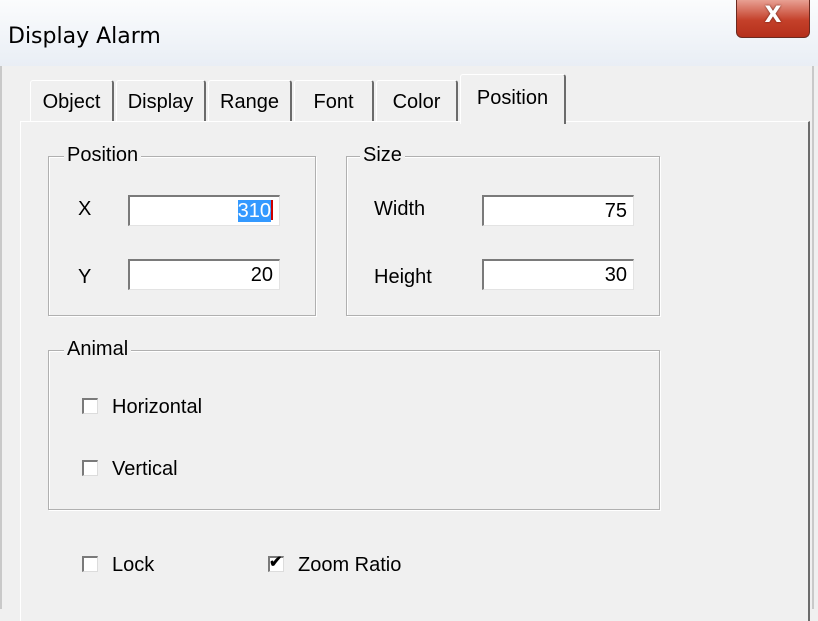  What do you see at coordinates (85, 277) in the screenshot?
I see `y-label: Y` at bounding box center [85, 277].